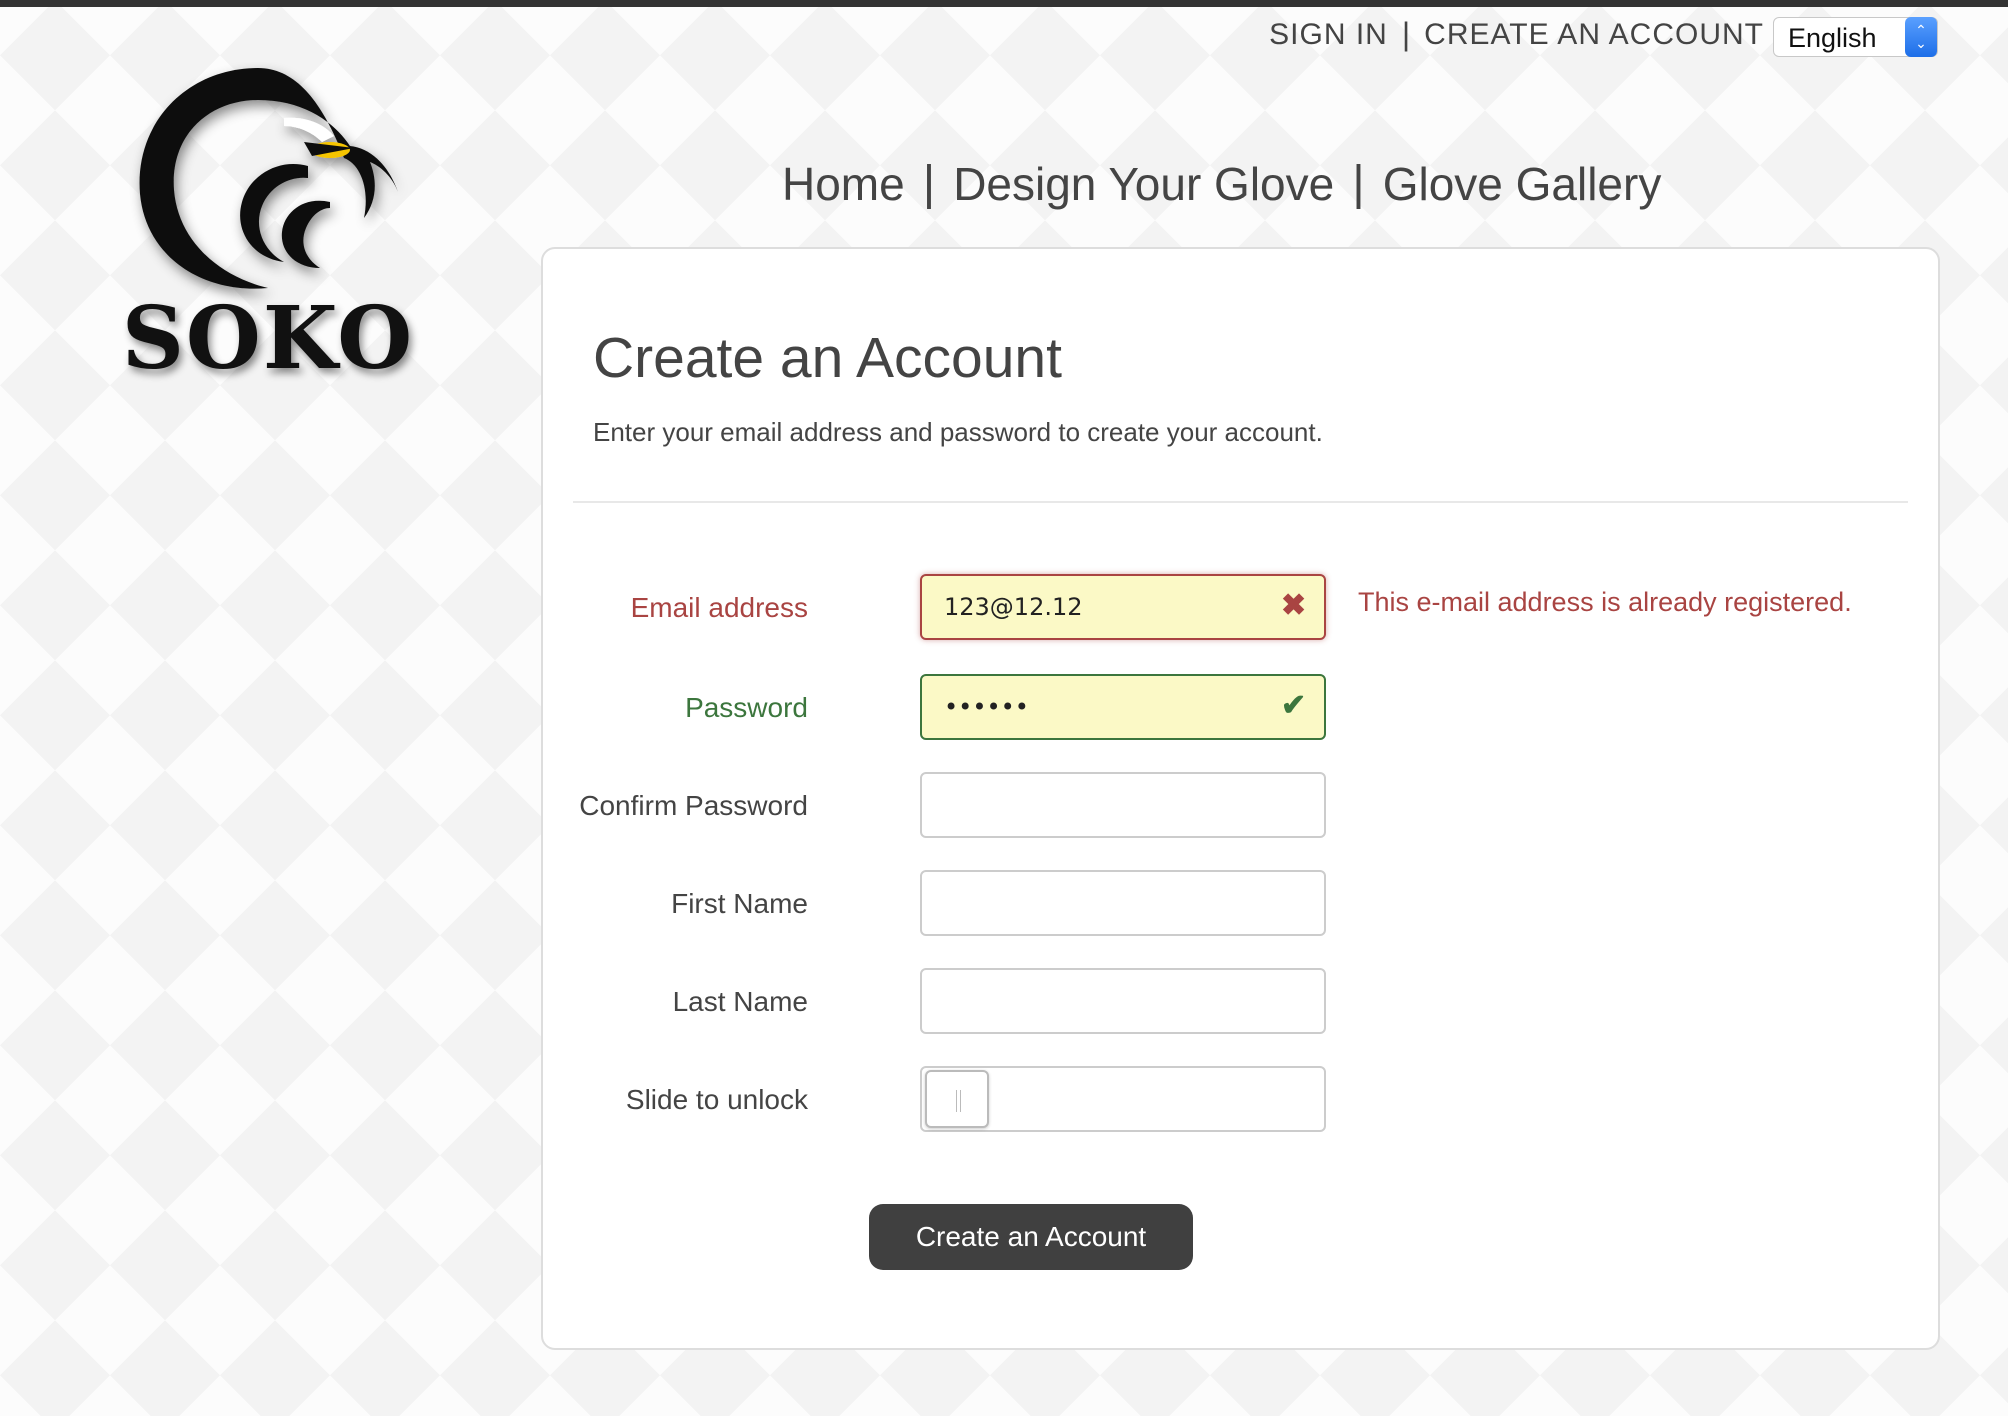 This screenshot has height=1416, width=2008. What do you see at coordinates (1123, 1099) in the screenshot?
I see `slide-to-unlock-track` at bounding box center [1123, 1099].